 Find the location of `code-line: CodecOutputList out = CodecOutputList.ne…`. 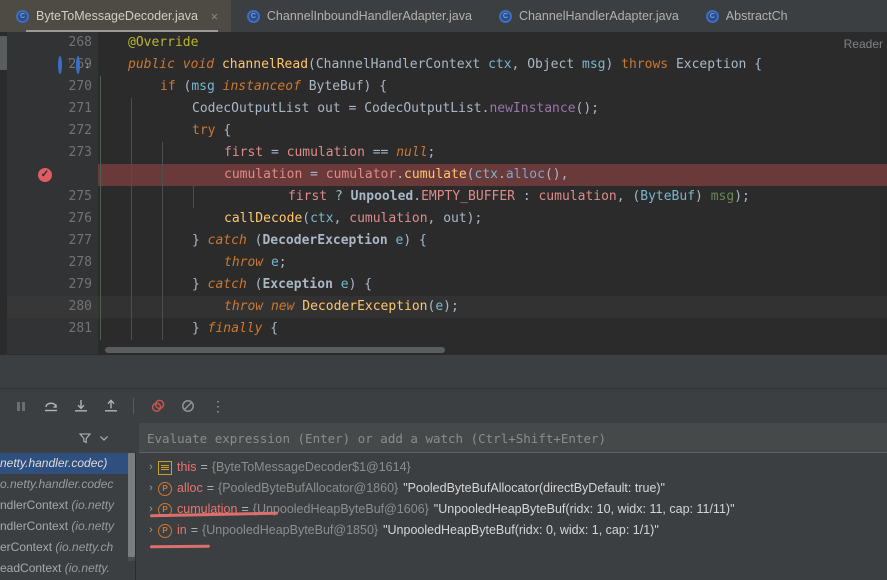

code-line: CodecOutputList out = CodecOutputList.ne… is located at coordinates (492, 109).